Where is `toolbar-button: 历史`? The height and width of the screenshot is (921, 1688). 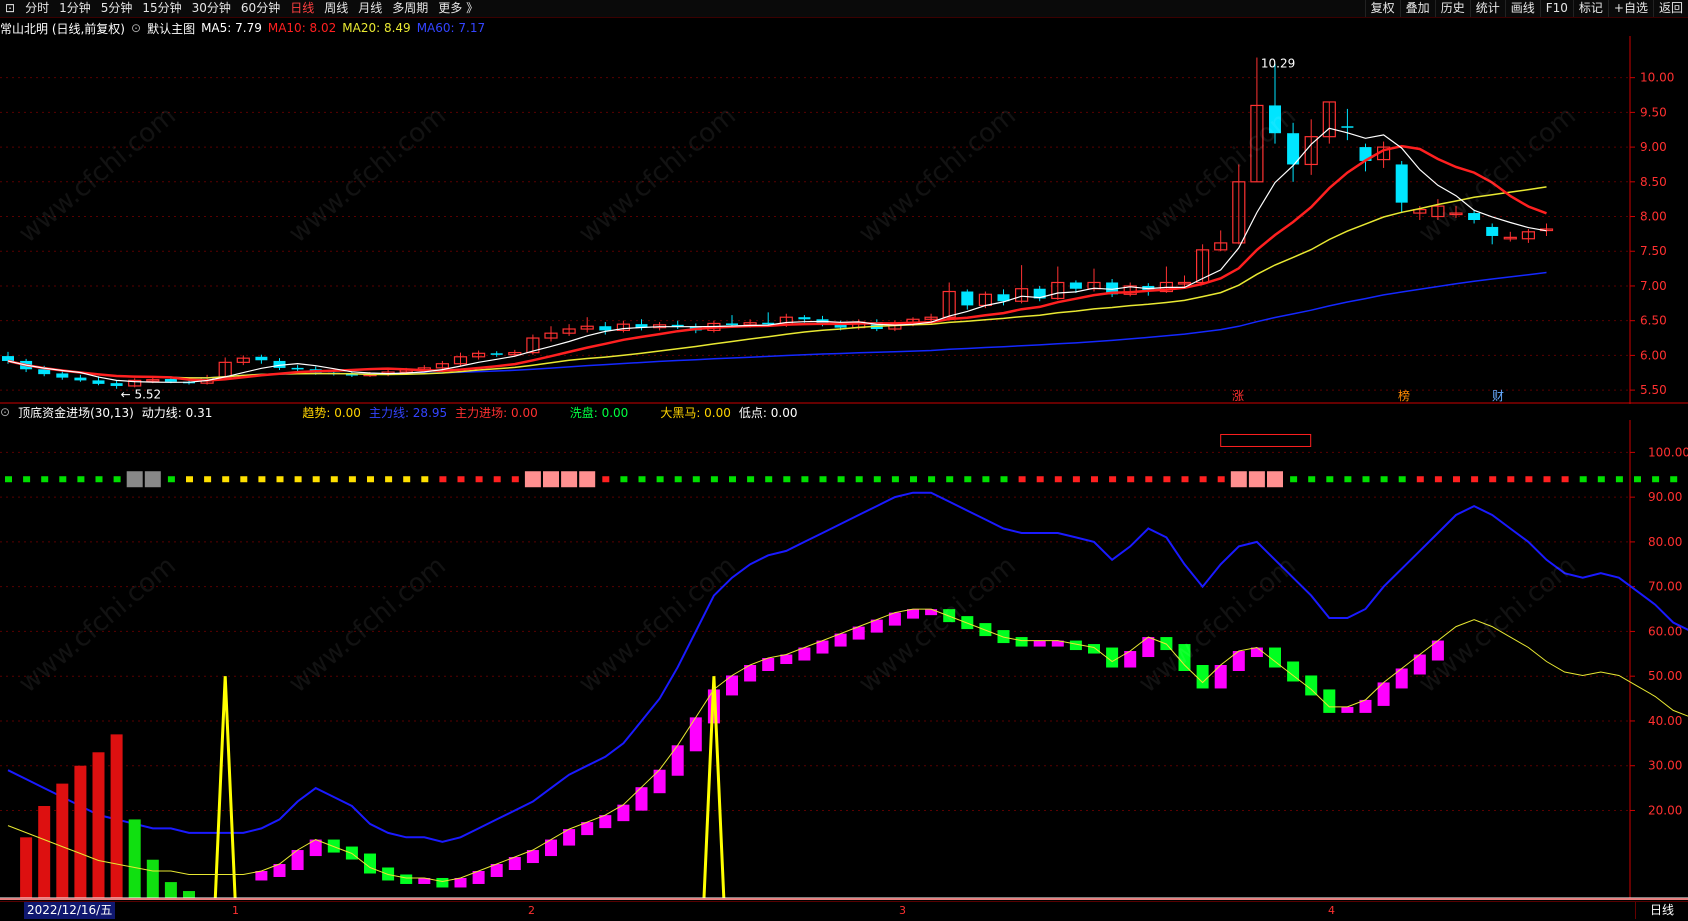
toolbar-button: 历史 is located at coordinates (1452, 8).